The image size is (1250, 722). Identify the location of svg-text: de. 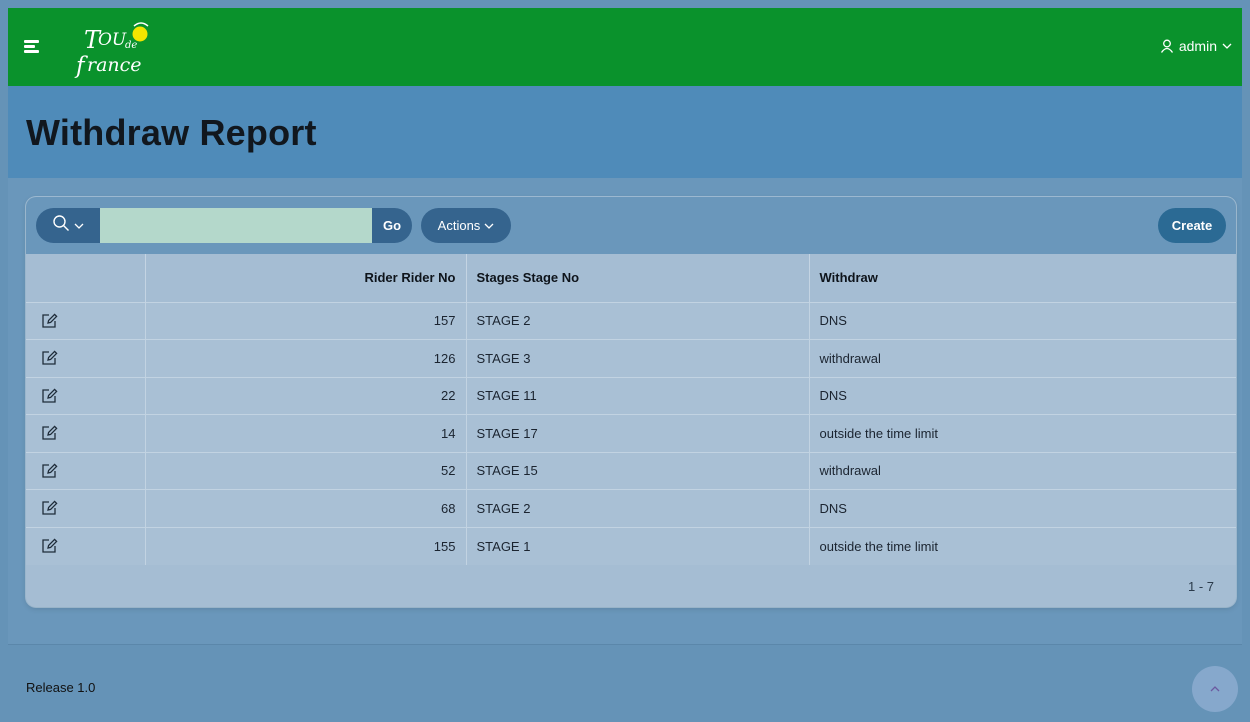
(131, 45).